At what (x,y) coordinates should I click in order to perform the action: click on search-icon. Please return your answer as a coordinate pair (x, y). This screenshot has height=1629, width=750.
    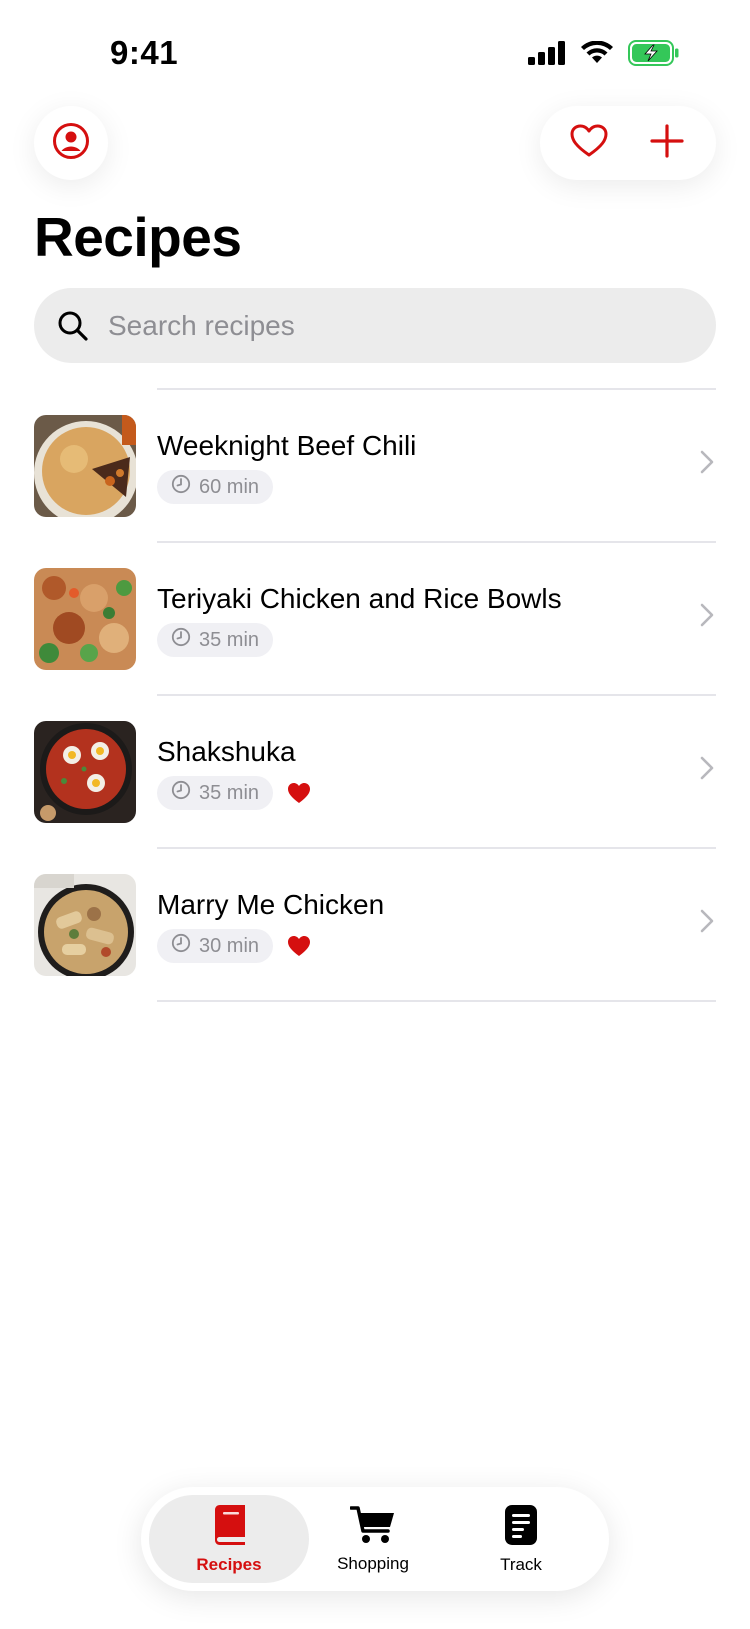
    Looking at the image, I should click on (73, 326).